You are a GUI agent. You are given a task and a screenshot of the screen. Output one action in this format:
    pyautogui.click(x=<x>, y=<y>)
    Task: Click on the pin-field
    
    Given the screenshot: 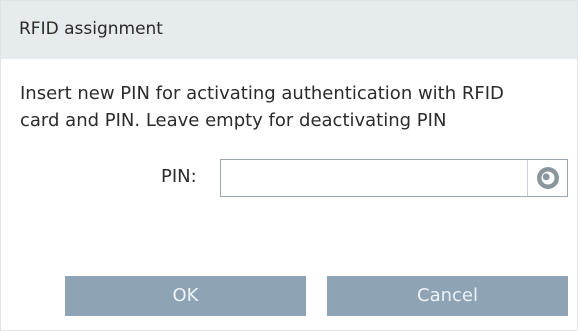 What is the action you would take?
    pyautogui.click(x=394, y=178)
    